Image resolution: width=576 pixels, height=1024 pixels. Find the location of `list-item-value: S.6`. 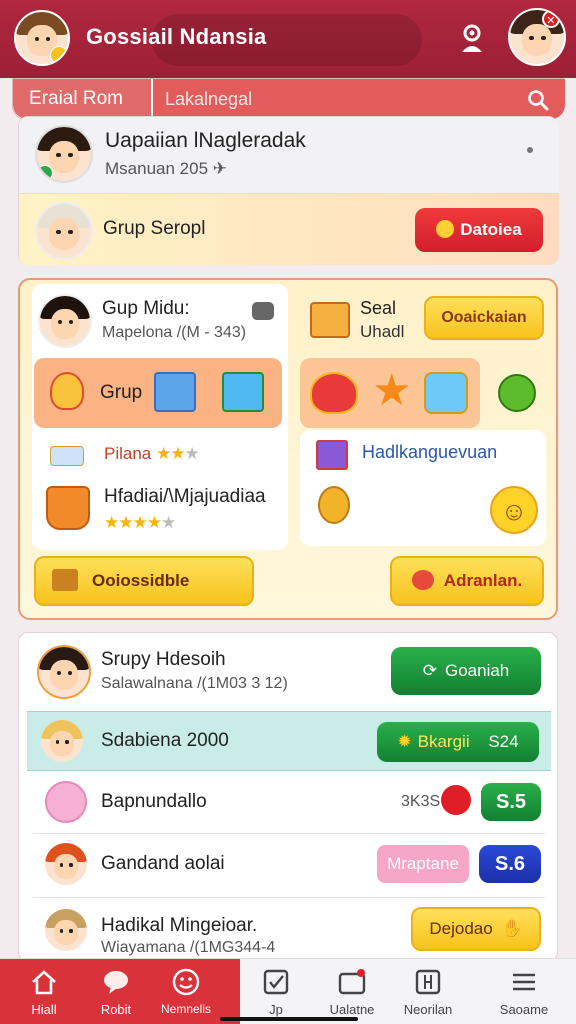

list-item-value: S.6 is located at coordinates (510, 864).